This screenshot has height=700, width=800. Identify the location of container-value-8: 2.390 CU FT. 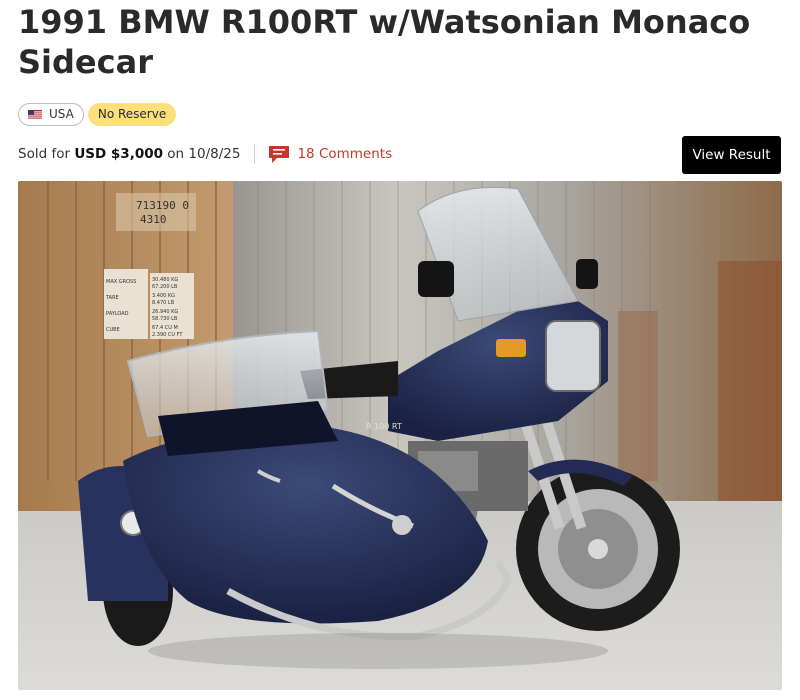
(167, 335).